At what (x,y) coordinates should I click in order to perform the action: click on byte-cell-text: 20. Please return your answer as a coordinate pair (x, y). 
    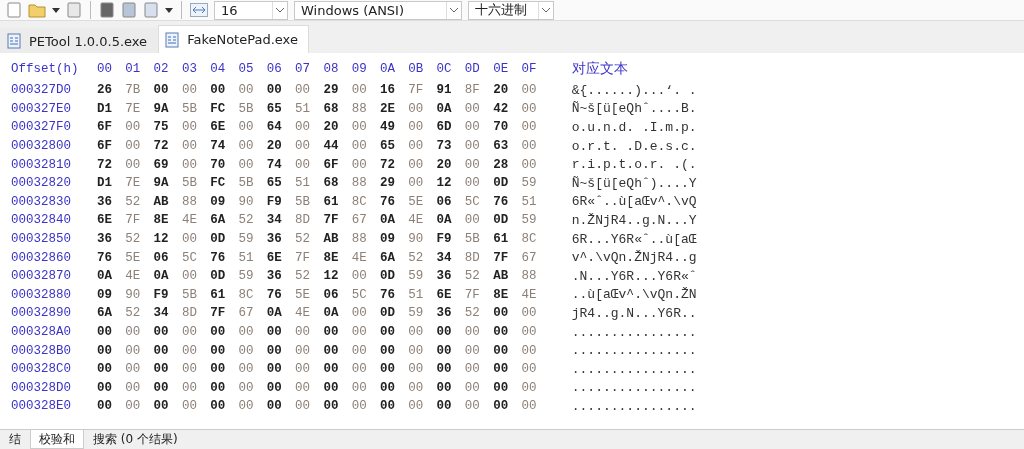
    Looking at the image, I should click on (444, 164).